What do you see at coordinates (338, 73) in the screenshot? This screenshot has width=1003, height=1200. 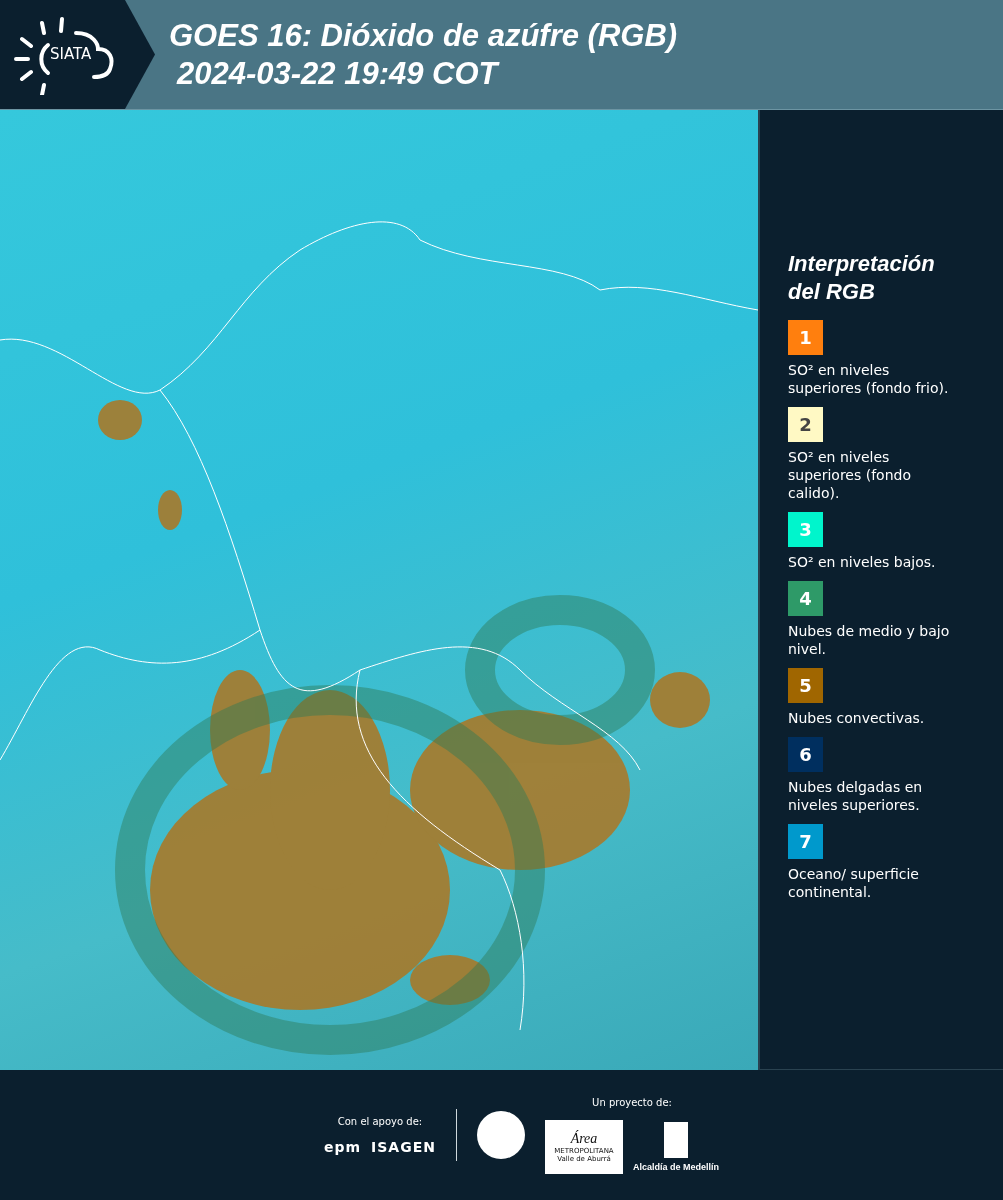 I see `timestamp: 2024-03-22 19:49 COT` at bounding box center [338, 73].